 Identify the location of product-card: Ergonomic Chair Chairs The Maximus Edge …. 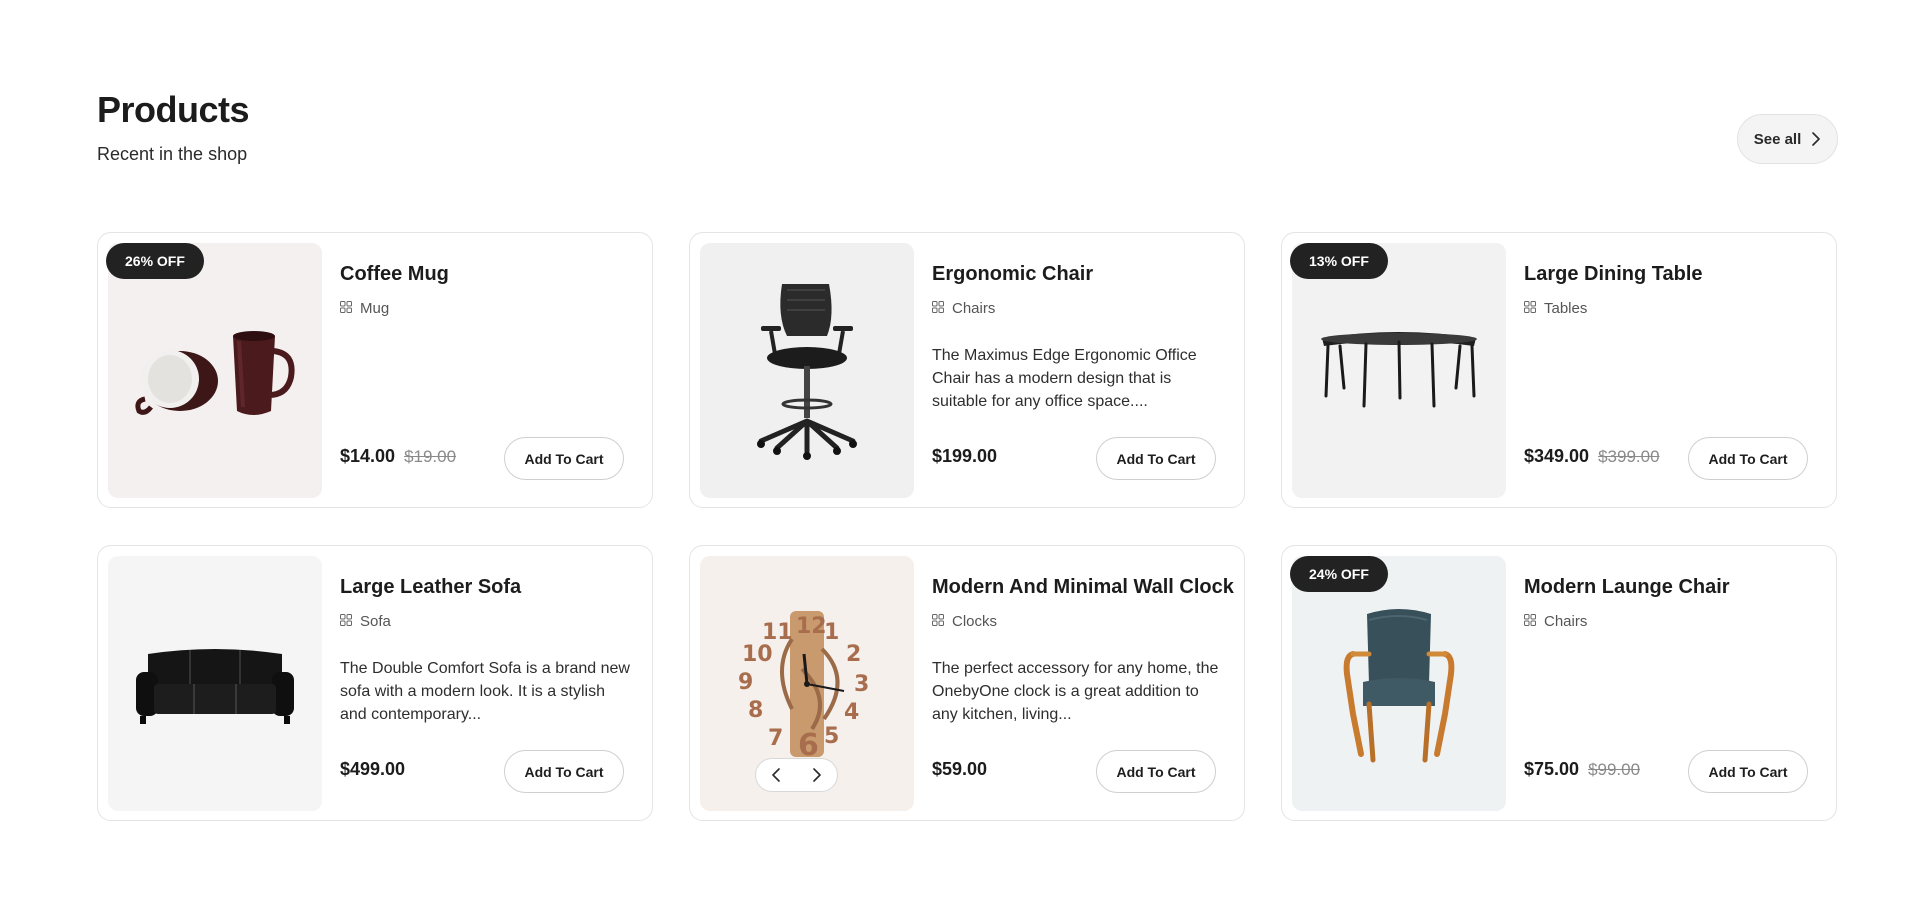
(967, 370).